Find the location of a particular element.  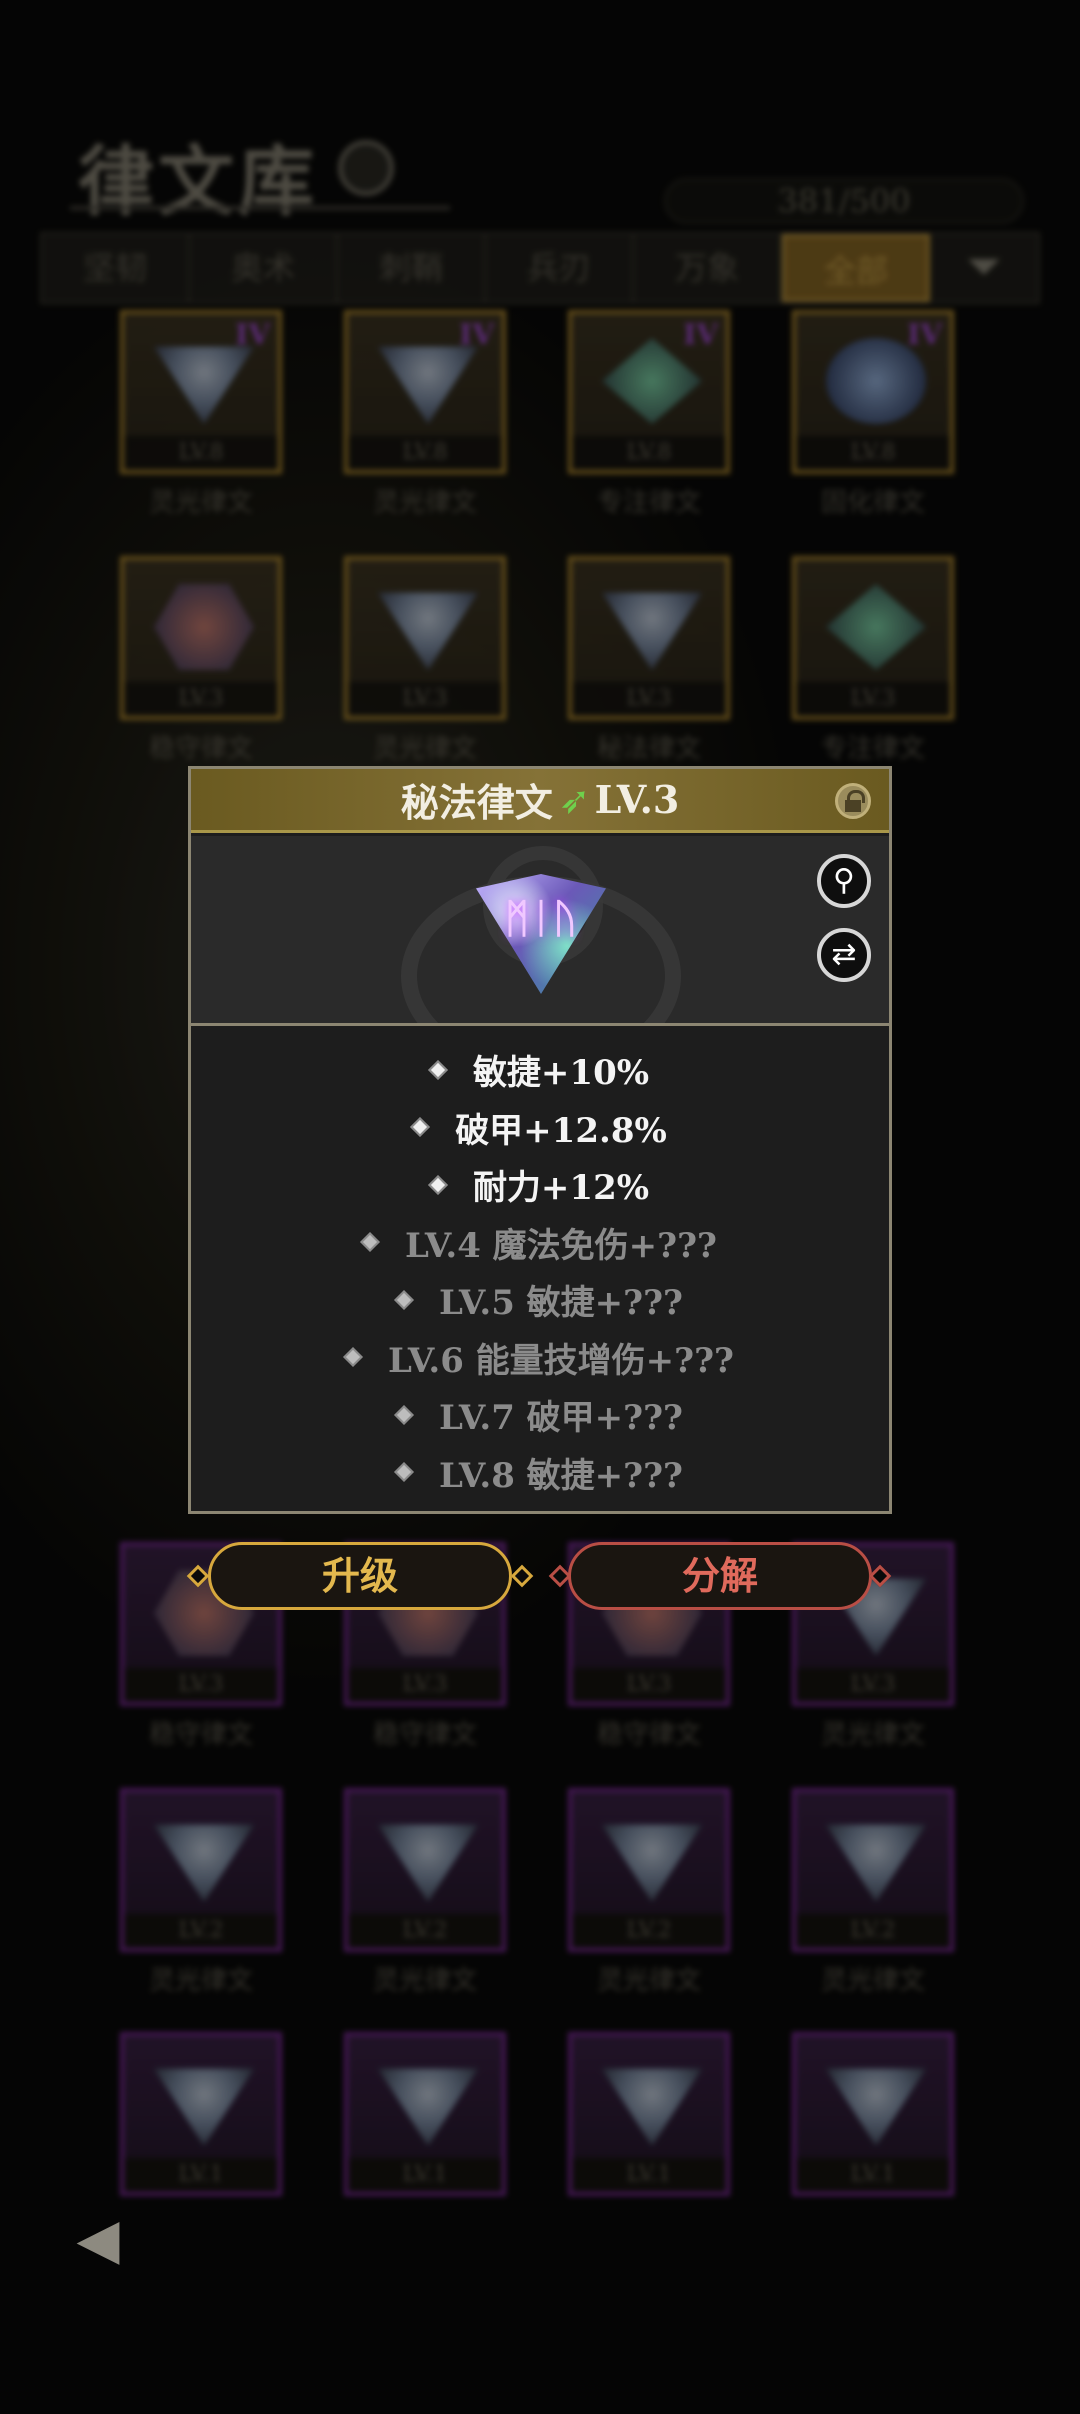

stat-locked: LV.6 能量技增伤+??? is located at coordinates (540, 1358).